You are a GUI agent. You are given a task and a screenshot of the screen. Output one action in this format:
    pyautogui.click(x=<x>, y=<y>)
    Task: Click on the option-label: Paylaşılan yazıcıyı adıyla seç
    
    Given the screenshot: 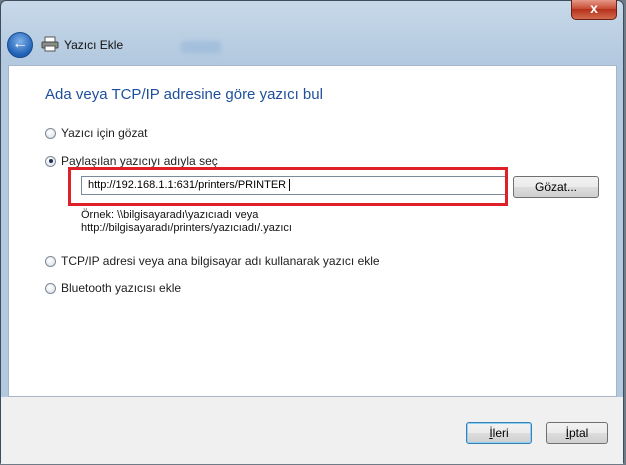 What is the action you would take?
    pyautogui.click(x=139, y=161)
    